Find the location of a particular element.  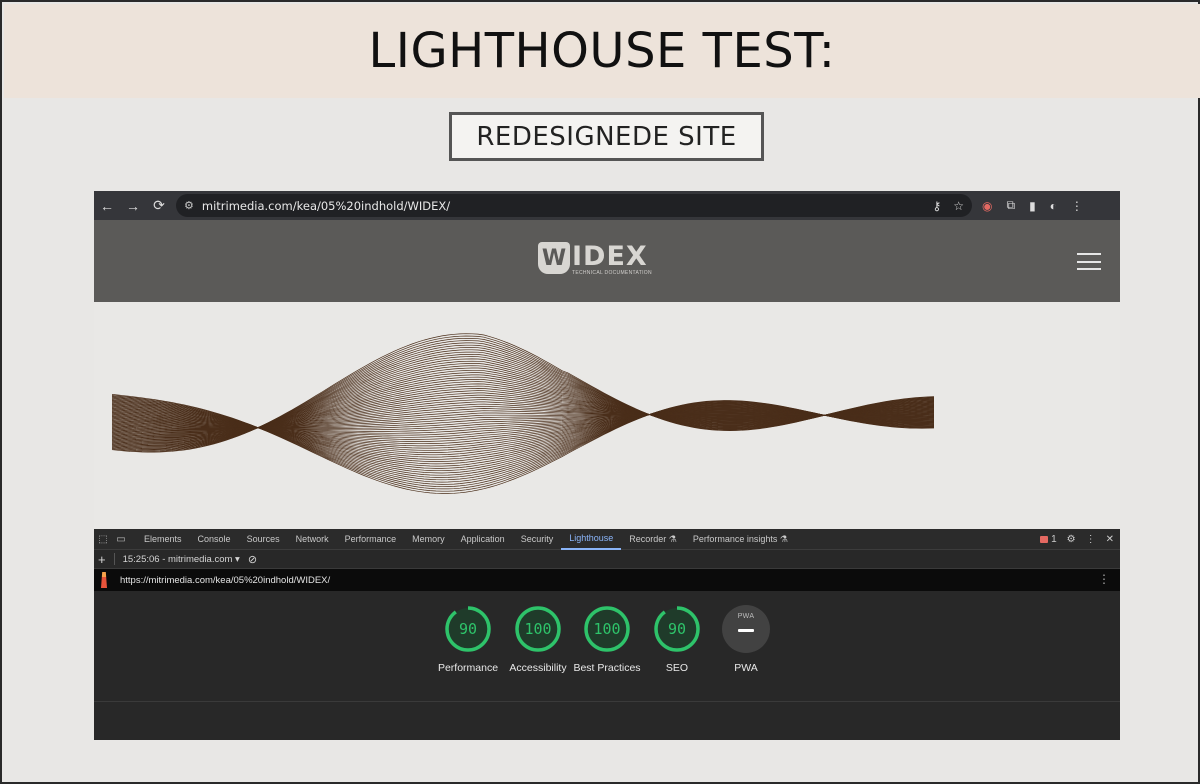

tab-memory: Memory is located at coordinates (428, 539).